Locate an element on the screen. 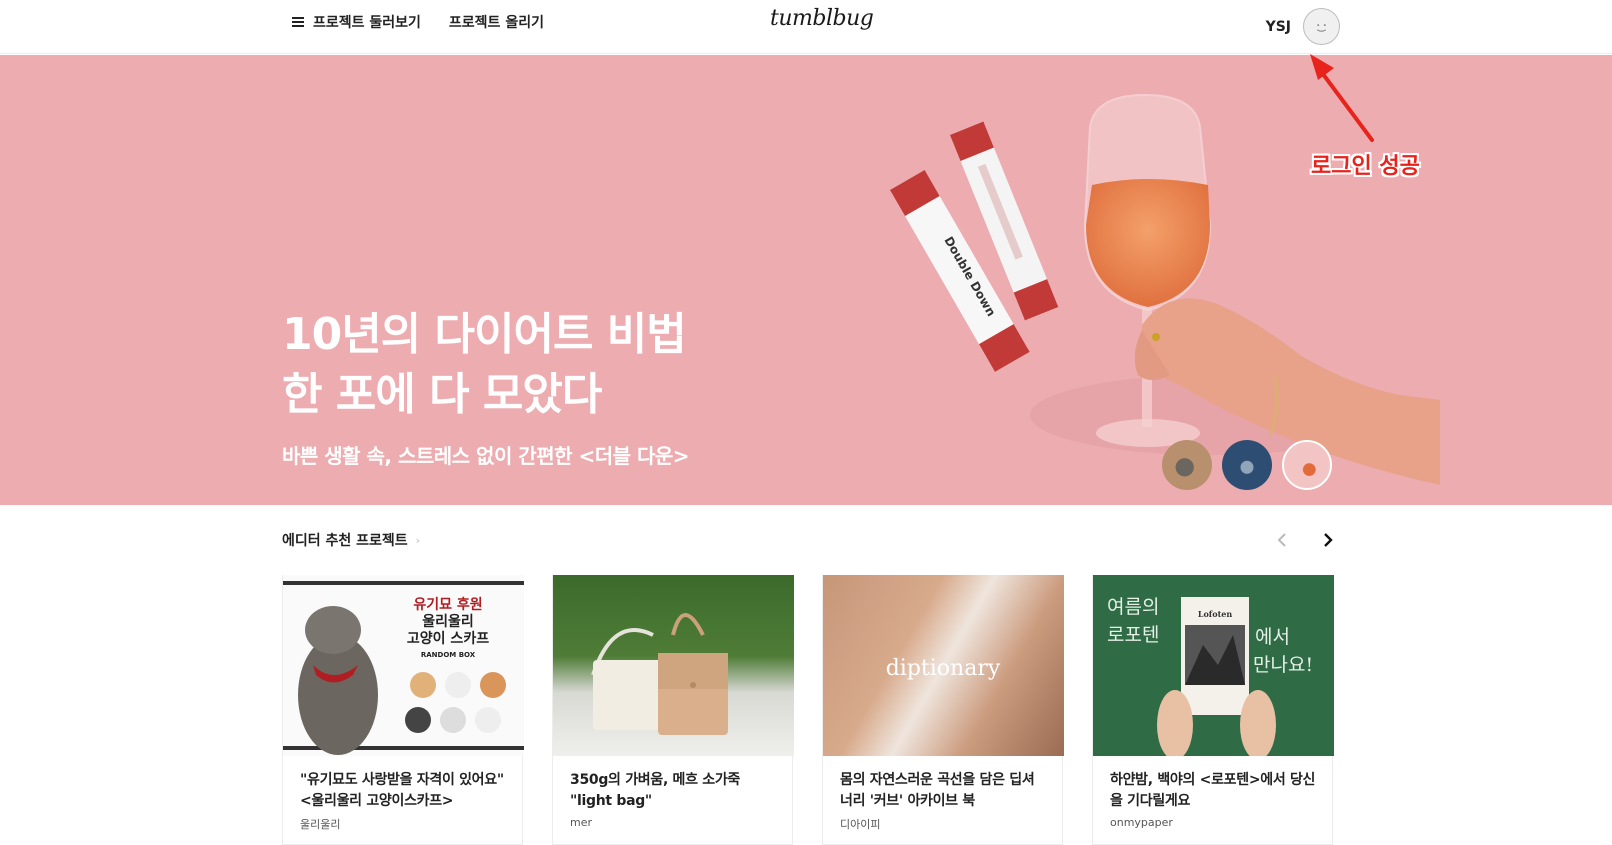 Image resolution: width=1612 pixels, height=845 pixels. card-image-line-1: 여름의 is located at coordinates (1133, 607).